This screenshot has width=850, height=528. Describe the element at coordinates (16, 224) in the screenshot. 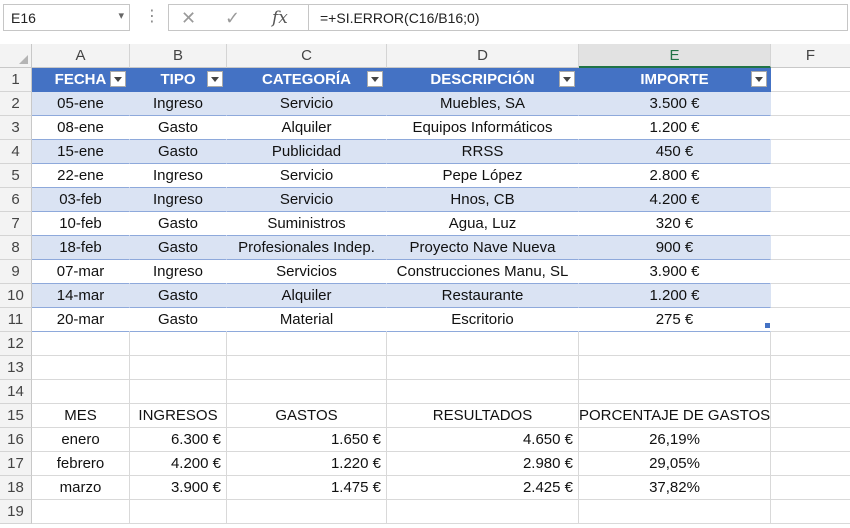

I see `row-header-7: 7` at that location.